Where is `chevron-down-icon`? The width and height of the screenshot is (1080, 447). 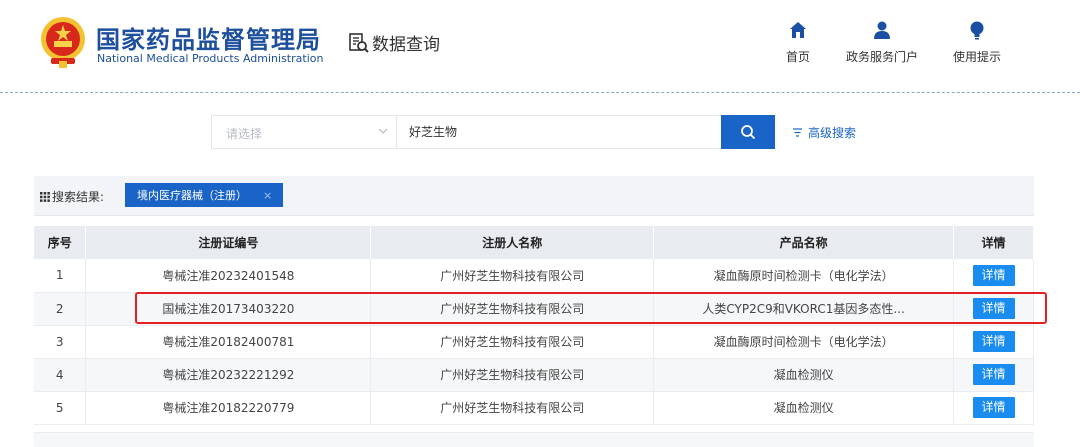
chevron-down-icon is located at coordinates (383, 131).